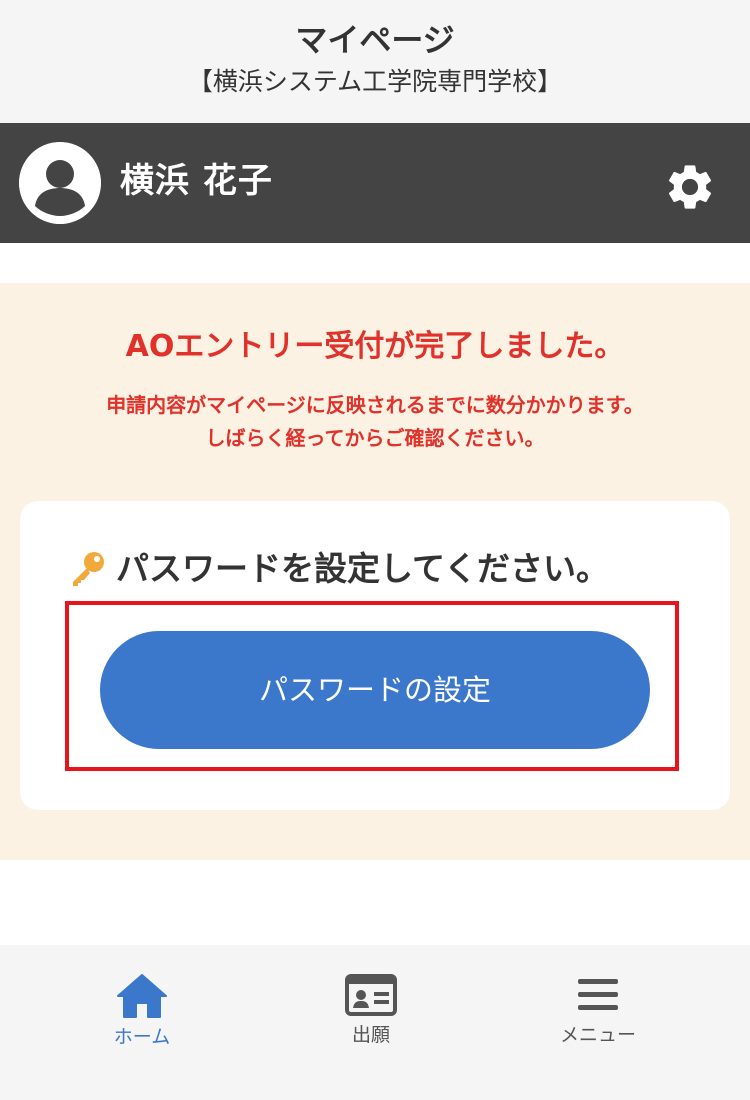 This screenshot has width=750, height=1100. I want to click on bottom-nav: ホーム 出願 メニュー, so click(375, 1022).